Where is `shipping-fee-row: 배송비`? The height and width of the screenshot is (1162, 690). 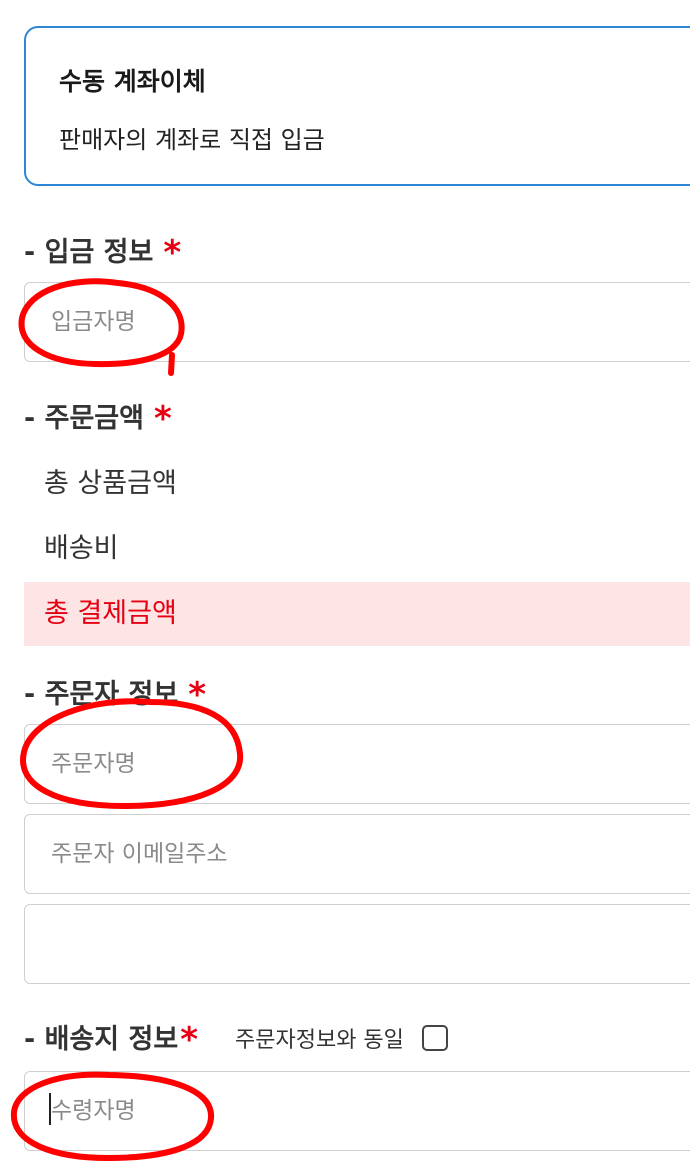 shipping-fee-row: 배송비 is located at coordinates (357, 549).